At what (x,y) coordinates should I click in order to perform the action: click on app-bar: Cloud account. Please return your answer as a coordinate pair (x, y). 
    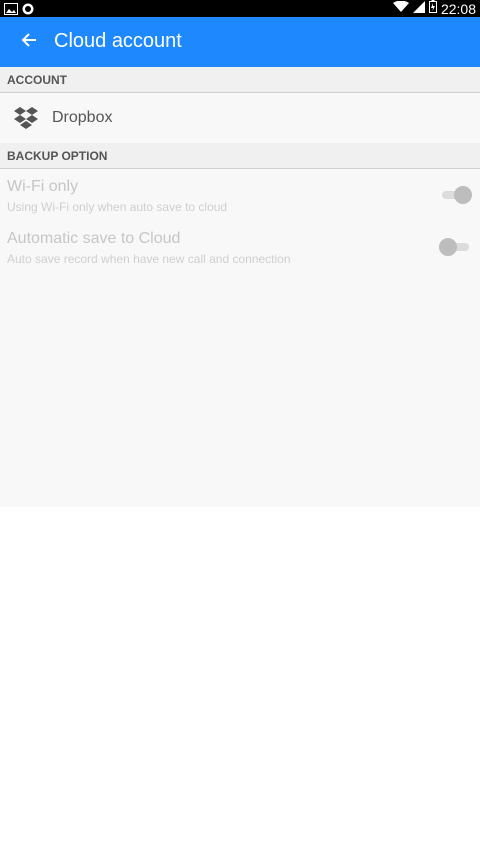
    Looking at the image, I should click on (240, 42).